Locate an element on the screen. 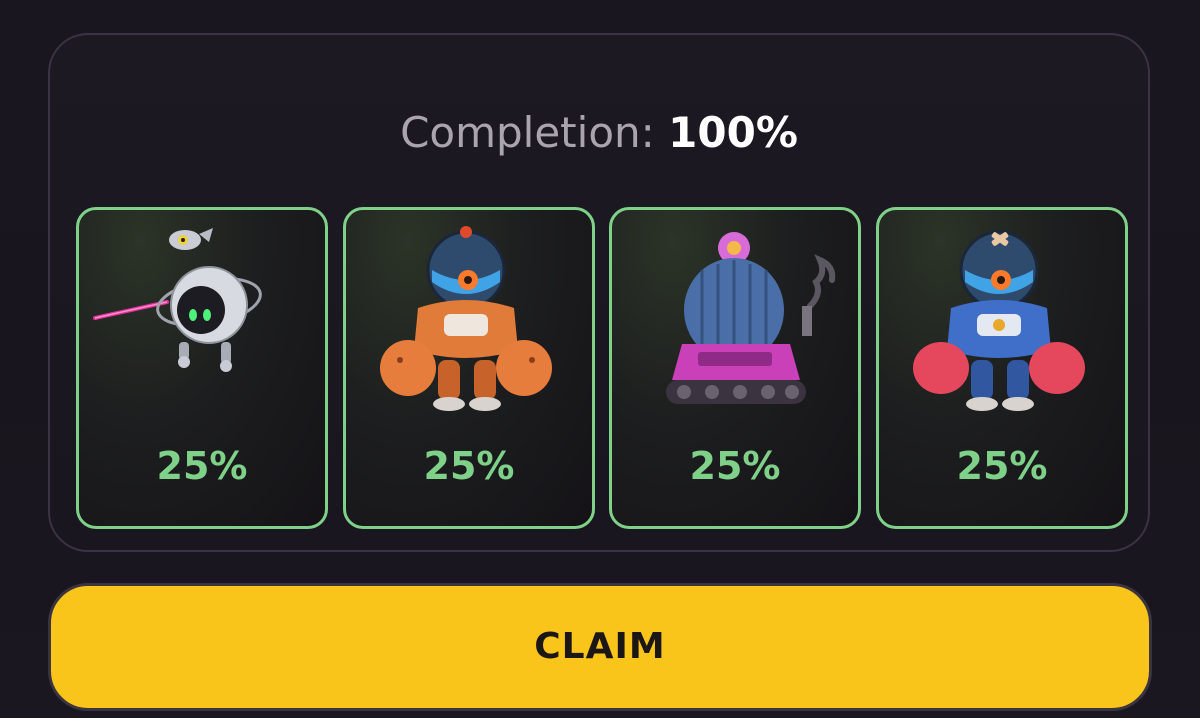 This screenshot has width=1200, height=718. cactus-tank-robot-icon is located at coordinates (751, 318).